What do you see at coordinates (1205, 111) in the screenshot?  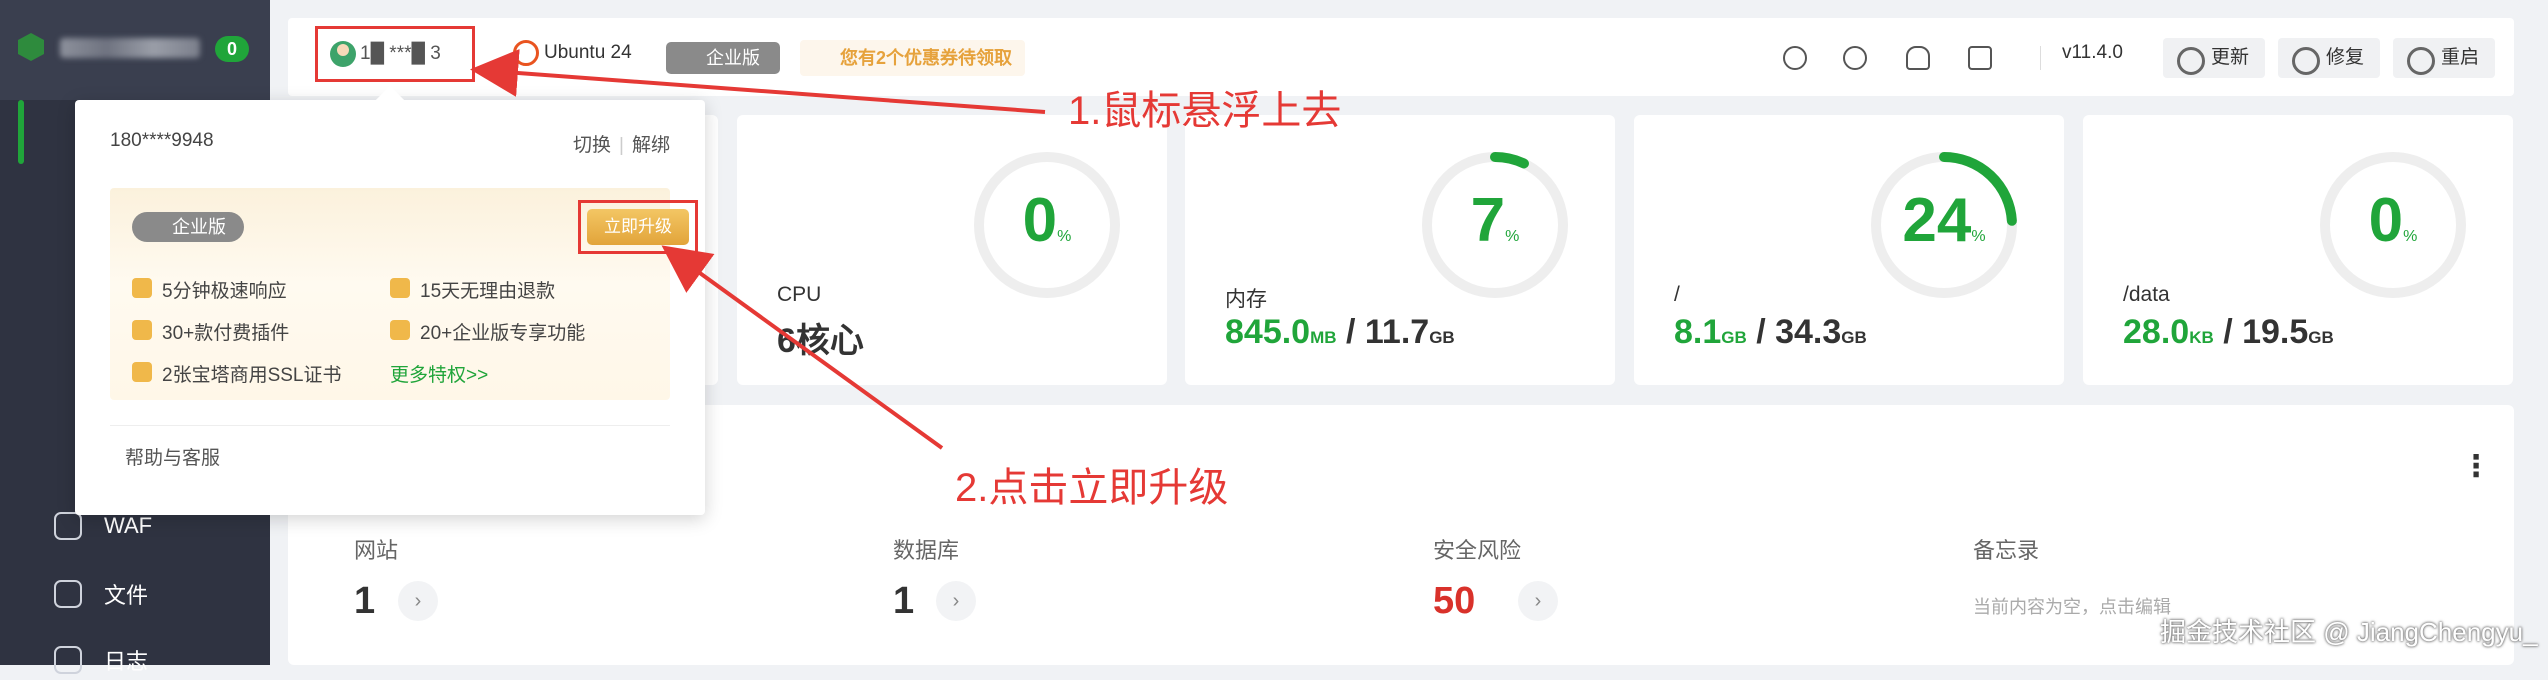 I see `annotation-step-1: 1.鼠标悬浮上去` at bounding box center [1205, 111].